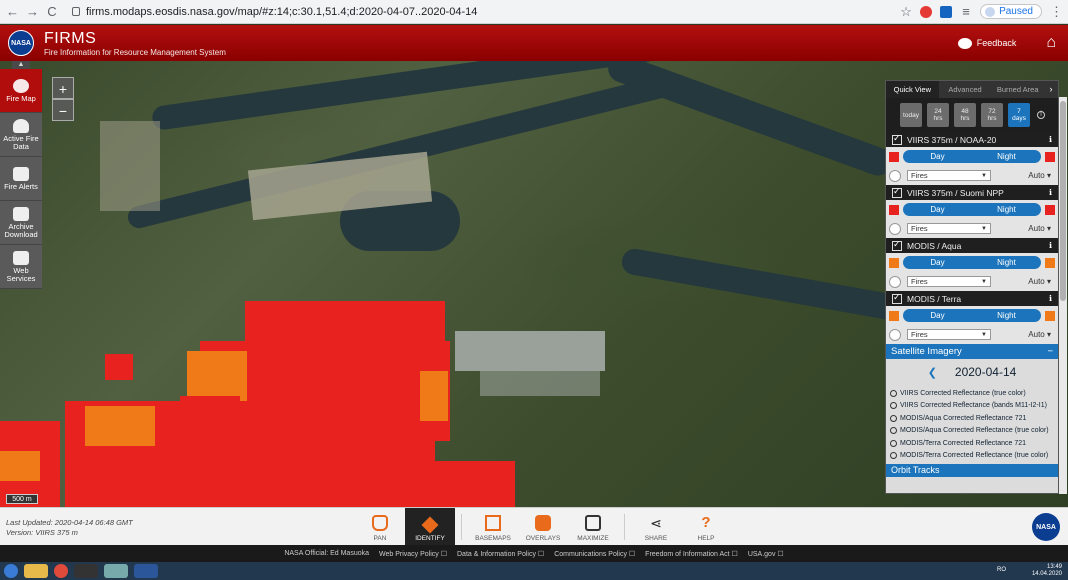  Describe the element at coordinates (965, 89) in the screenshot. I see `tab-advanced: Advanced` at that location.